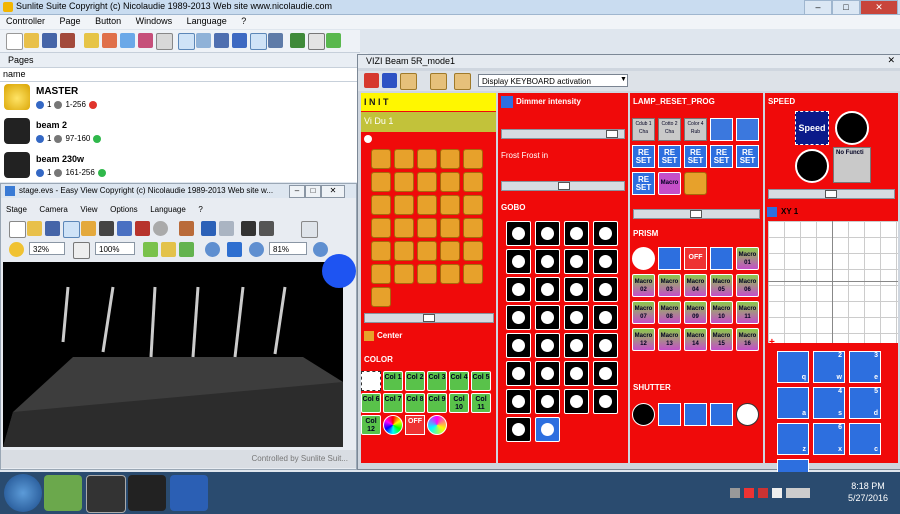 The width and height of the screenshot is (900, 514). I want to click on pen-icon, so click(71, 229).